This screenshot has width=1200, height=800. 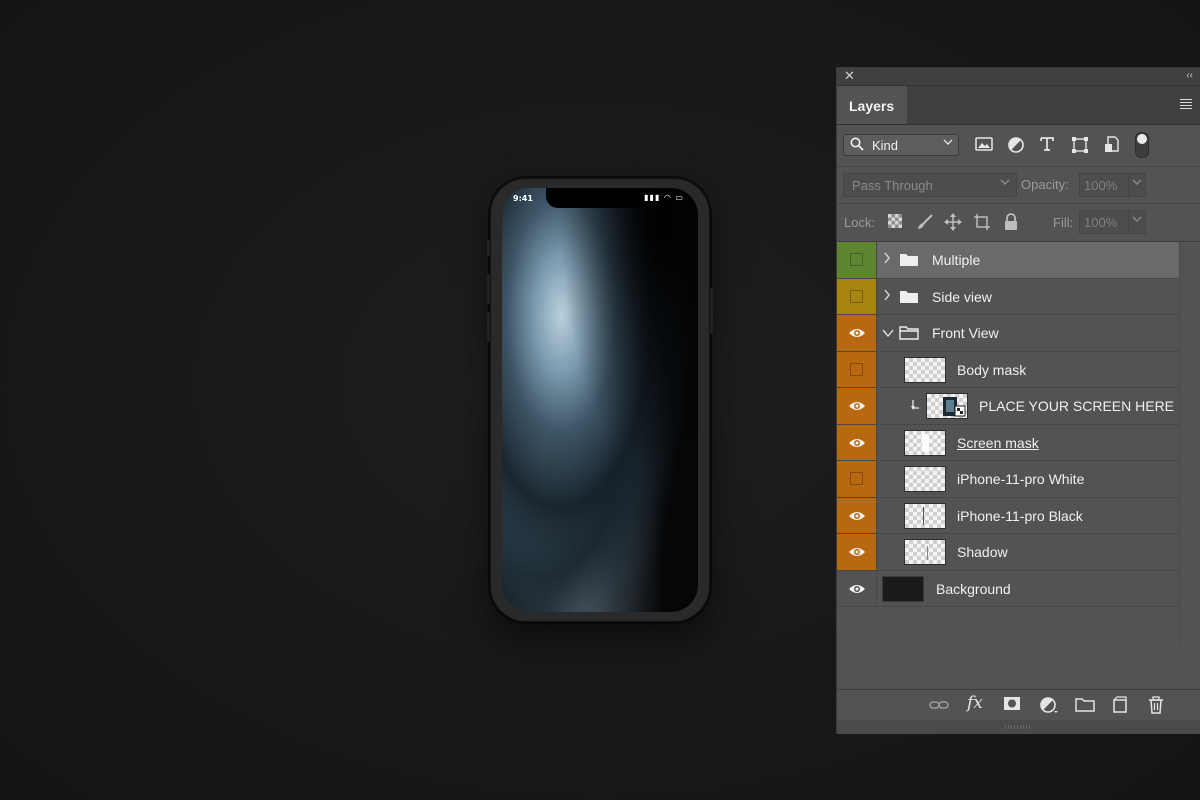 I want to click on fill-input: 100%, so click(x=1104, y=222).